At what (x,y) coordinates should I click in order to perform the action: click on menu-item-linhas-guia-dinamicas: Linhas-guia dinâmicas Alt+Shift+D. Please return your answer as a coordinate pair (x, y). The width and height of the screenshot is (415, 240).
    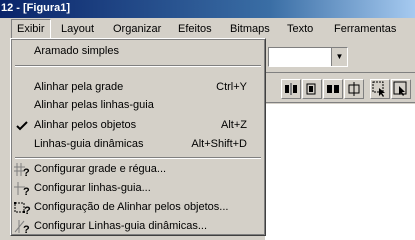
    Looking at the image, I should click on (138, 145).